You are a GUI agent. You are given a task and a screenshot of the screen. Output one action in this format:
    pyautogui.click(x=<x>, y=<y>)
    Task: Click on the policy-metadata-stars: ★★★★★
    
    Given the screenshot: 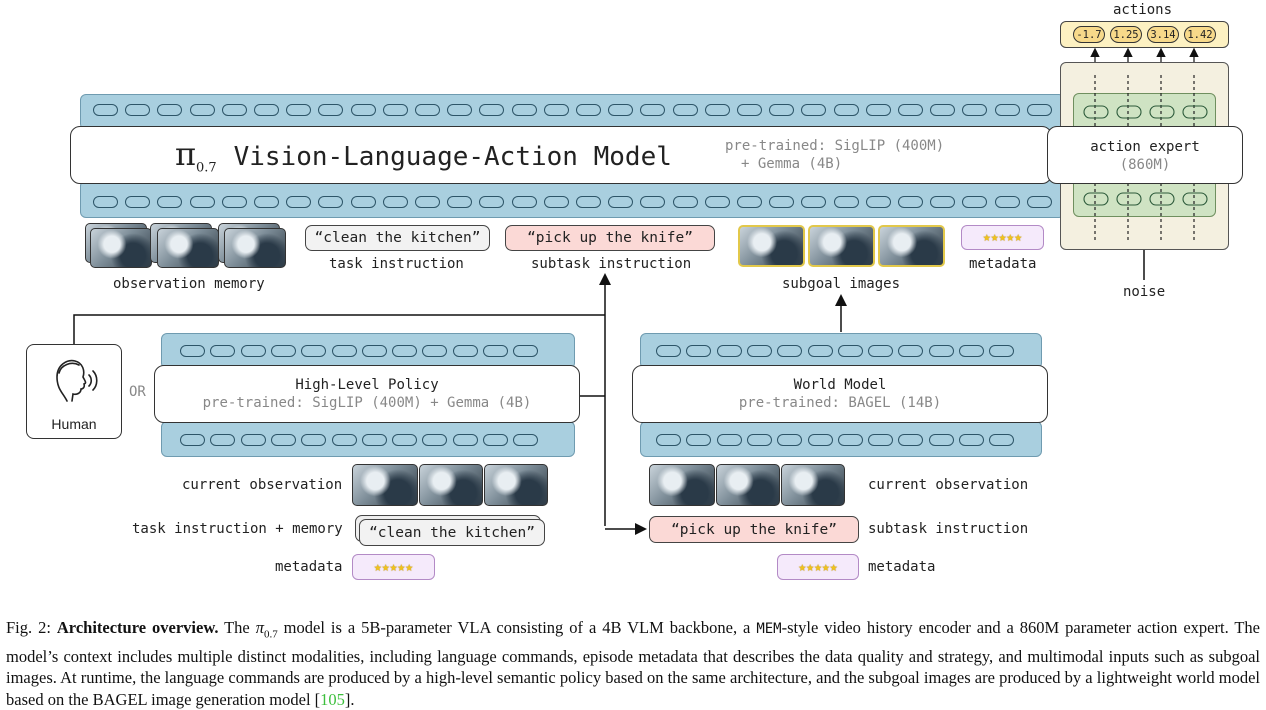 What is the action you would take?
    pyautogui.click(x=393, y=567)
    